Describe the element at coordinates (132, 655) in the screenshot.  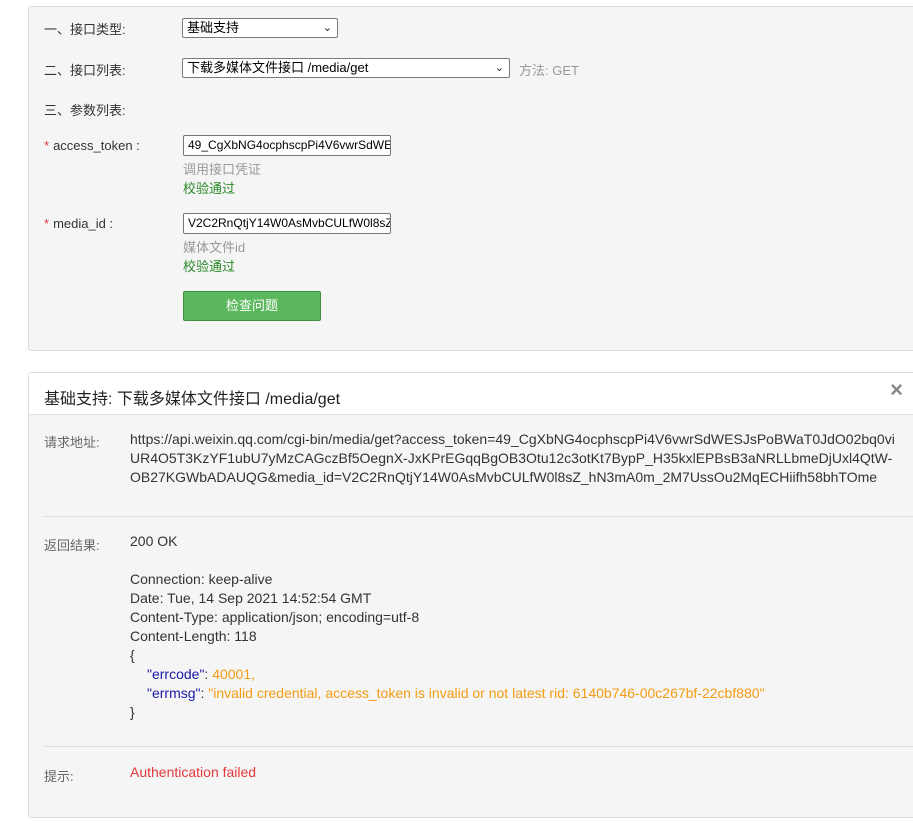
I see `json-open-brace: {` at that location.